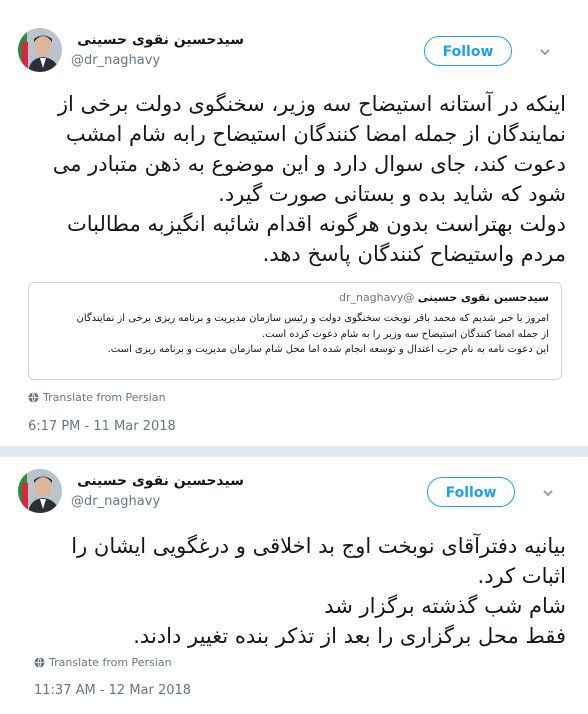  I want to click on tweet-text-line: اثبات کرد., so click(521, 576).